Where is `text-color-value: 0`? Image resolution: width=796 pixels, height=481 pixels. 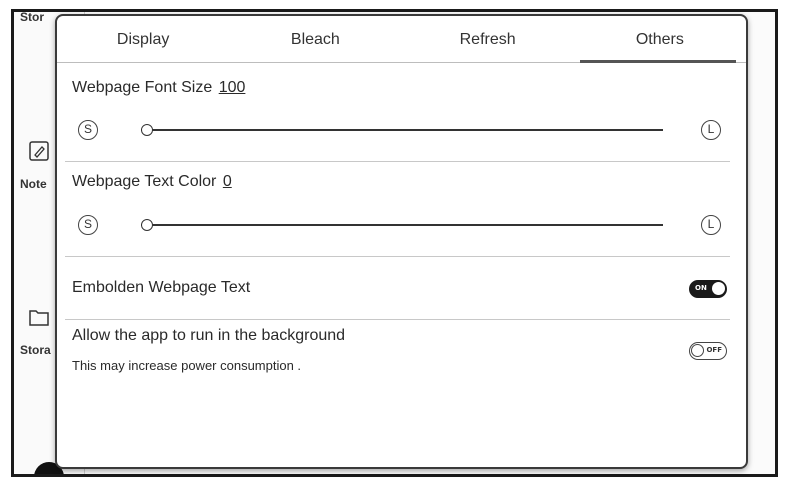 text-color-value: 0 is located at coordinates (227, 181).